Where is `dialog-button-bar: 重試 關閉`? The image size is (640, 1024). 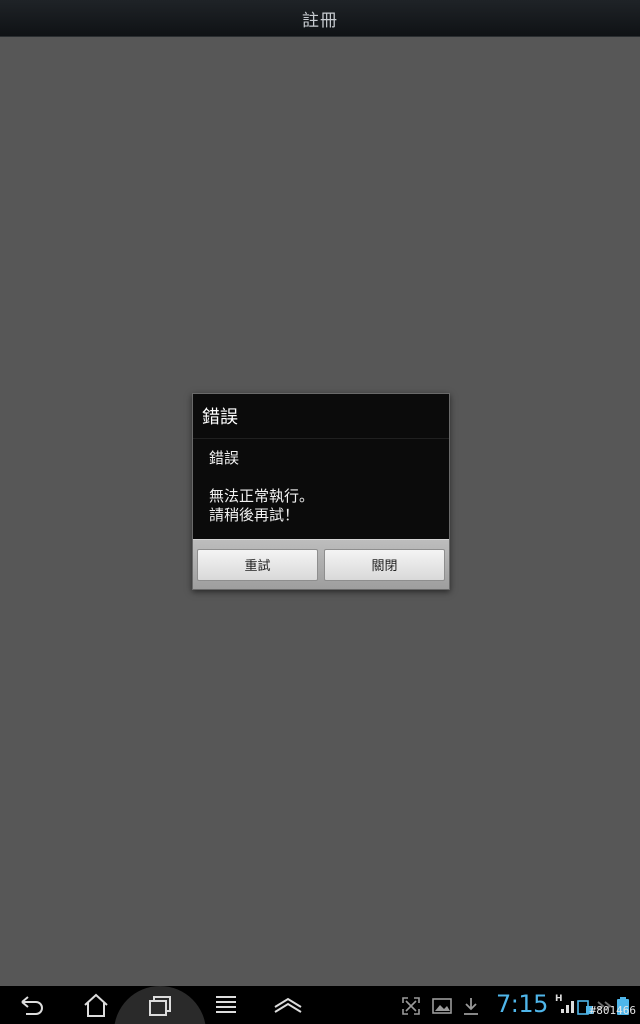 dialog-button-bar: 重試 關閉 is located at coordinates (321, 564).